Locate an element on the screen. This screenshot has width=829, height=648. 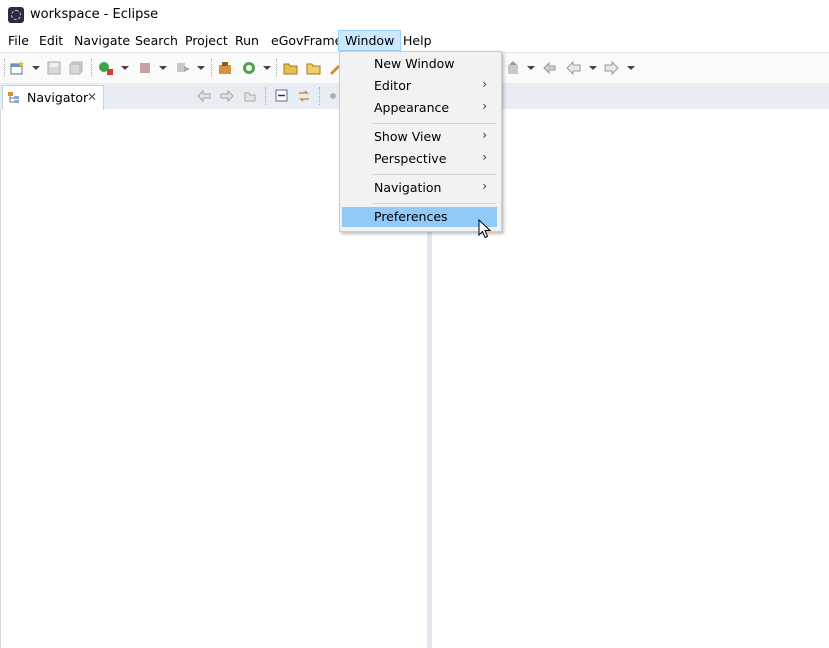
menu-item-label: Perspective is located at coordinates (410, 158).